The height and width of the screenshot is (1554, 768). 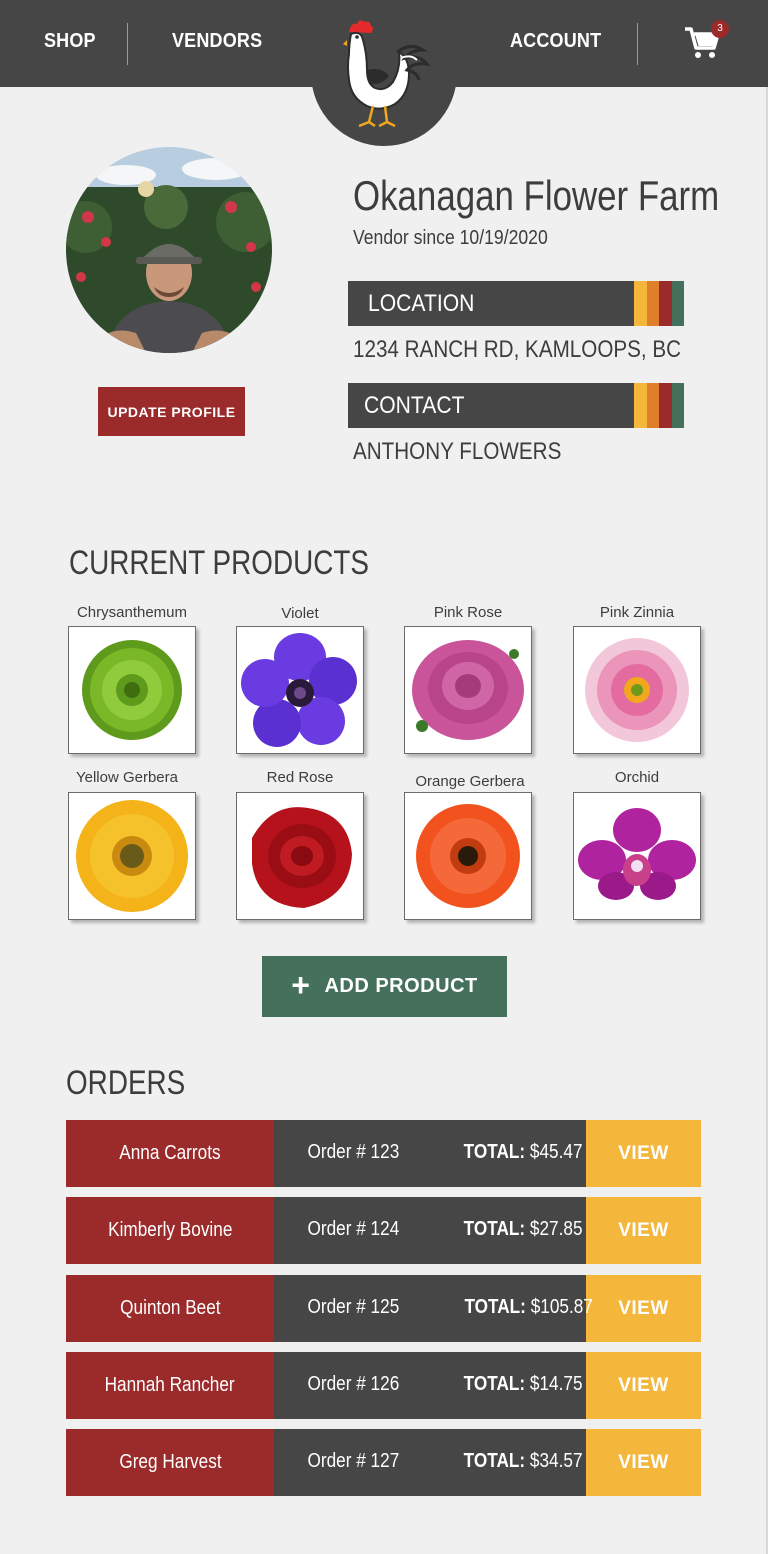 I want to click on order-number: Order # 126, so click(x=353, y=1384).